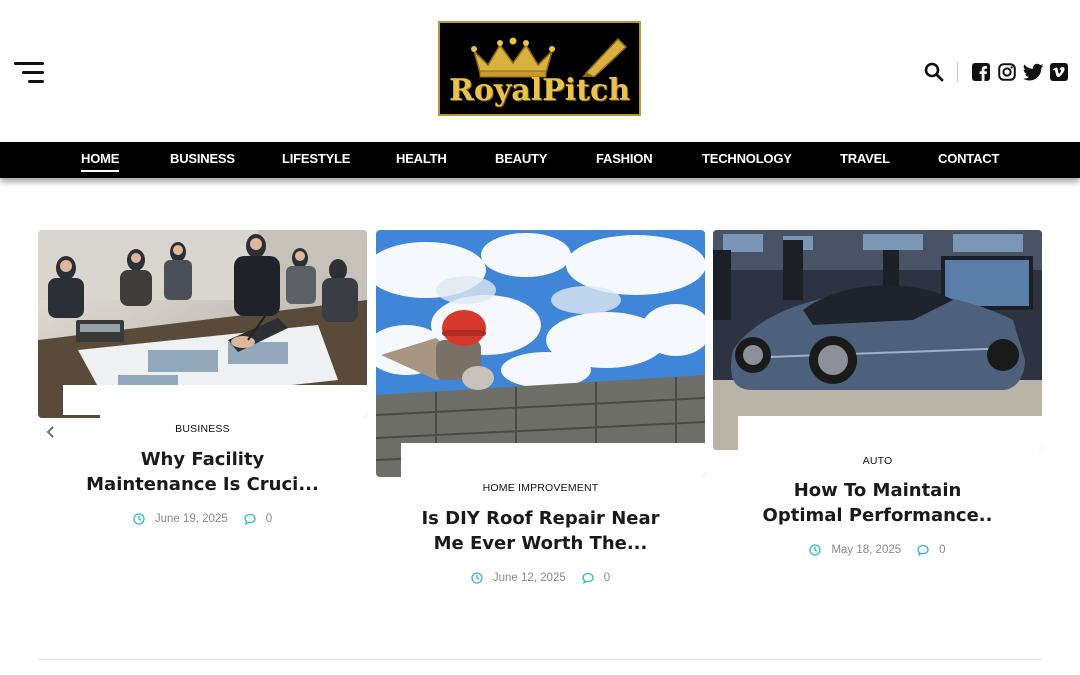 Image resolution: width=1080 pixels, height=675 pixels. I want to click on post-meta: May 18, 2025 0, so click(877, 550).